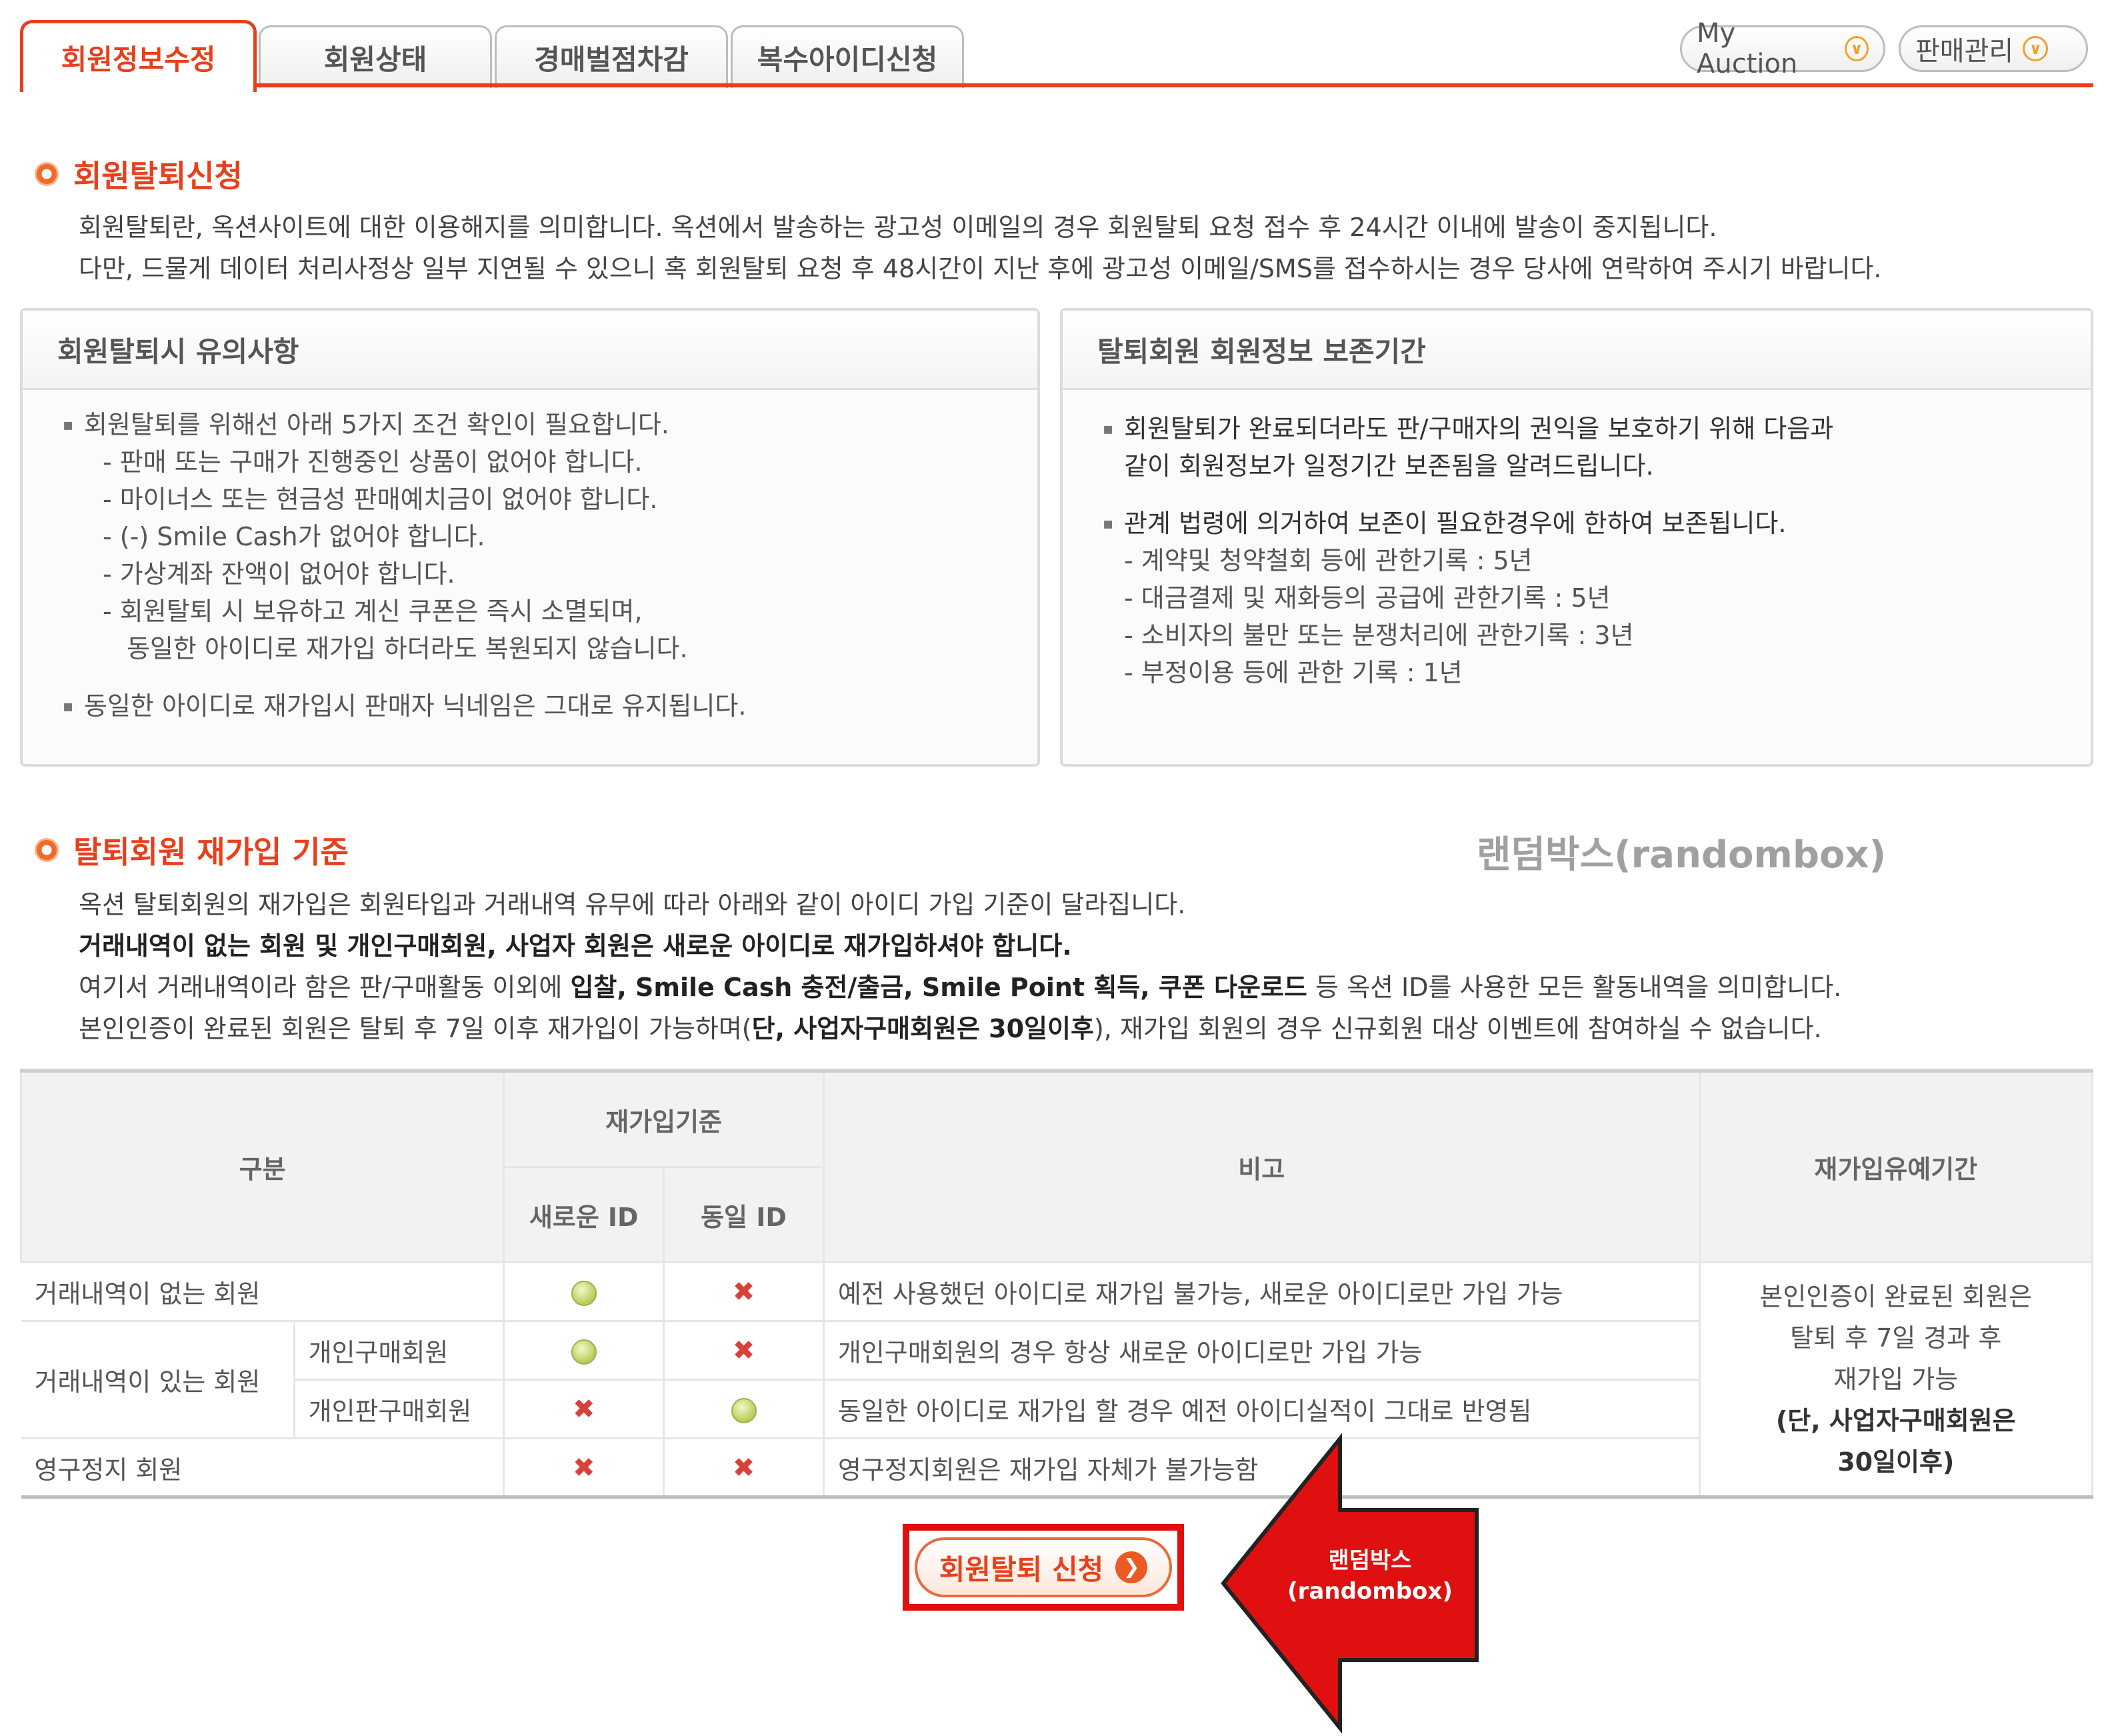 The height and width of the screenshot is (1736, 2108). Describe the element at coordinates (530, 350) in the screenshot. I see `withdraw-notice-title: 회원탈퇴시 유의사항` at that location.